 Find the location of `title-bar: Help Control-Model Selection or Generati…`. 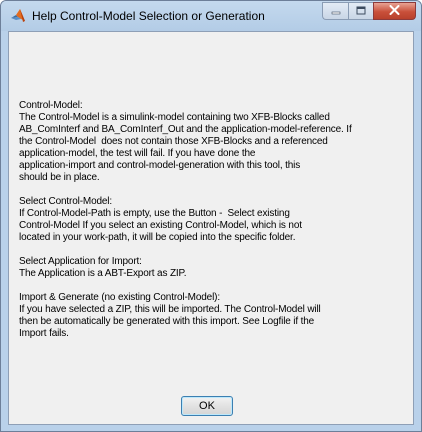

title-bar: Help Control-Model Selection or Generati… is located at coordinates (211, 16).